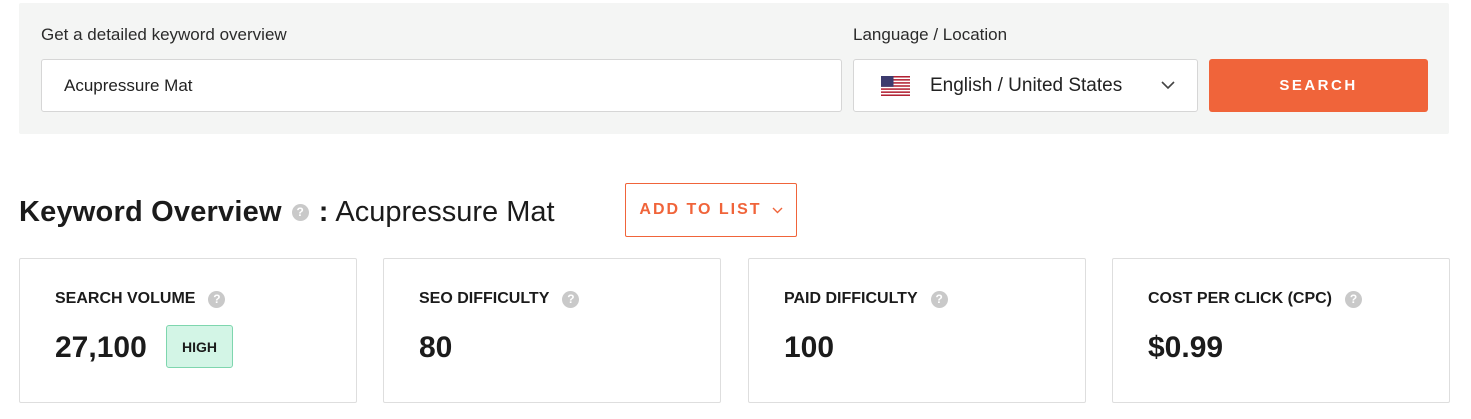 The image size is (1471, 419). I want to click on language-field-label: Language / Location, so click(930, 34).